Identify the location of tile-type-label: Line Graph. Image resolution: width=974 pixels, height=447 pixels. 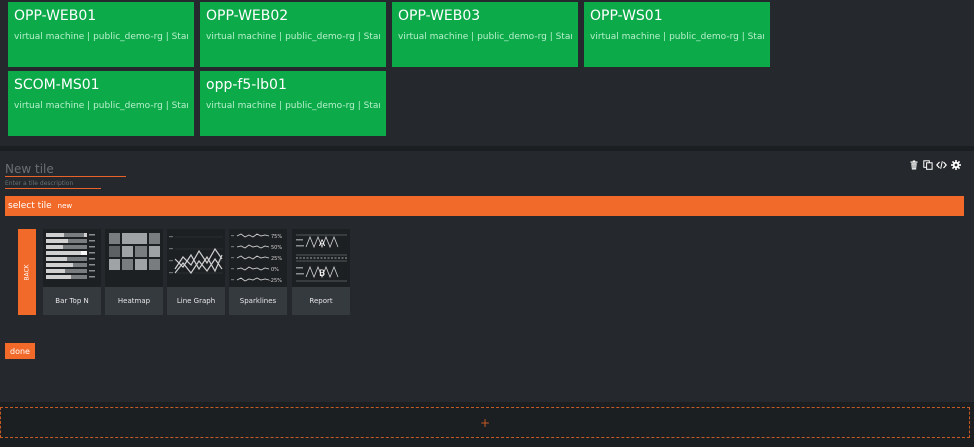
(196, 301).